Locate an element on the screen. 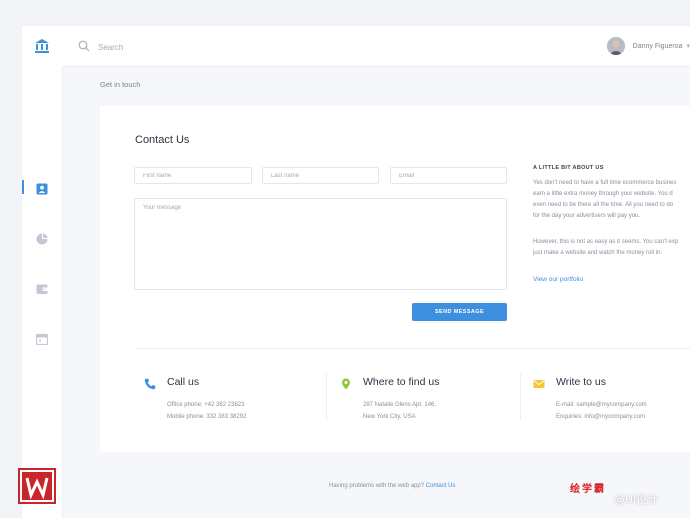 This screenshot has width=690, height=518. footer-text: Having problems with the web app? is located at coordinates (377, 486).